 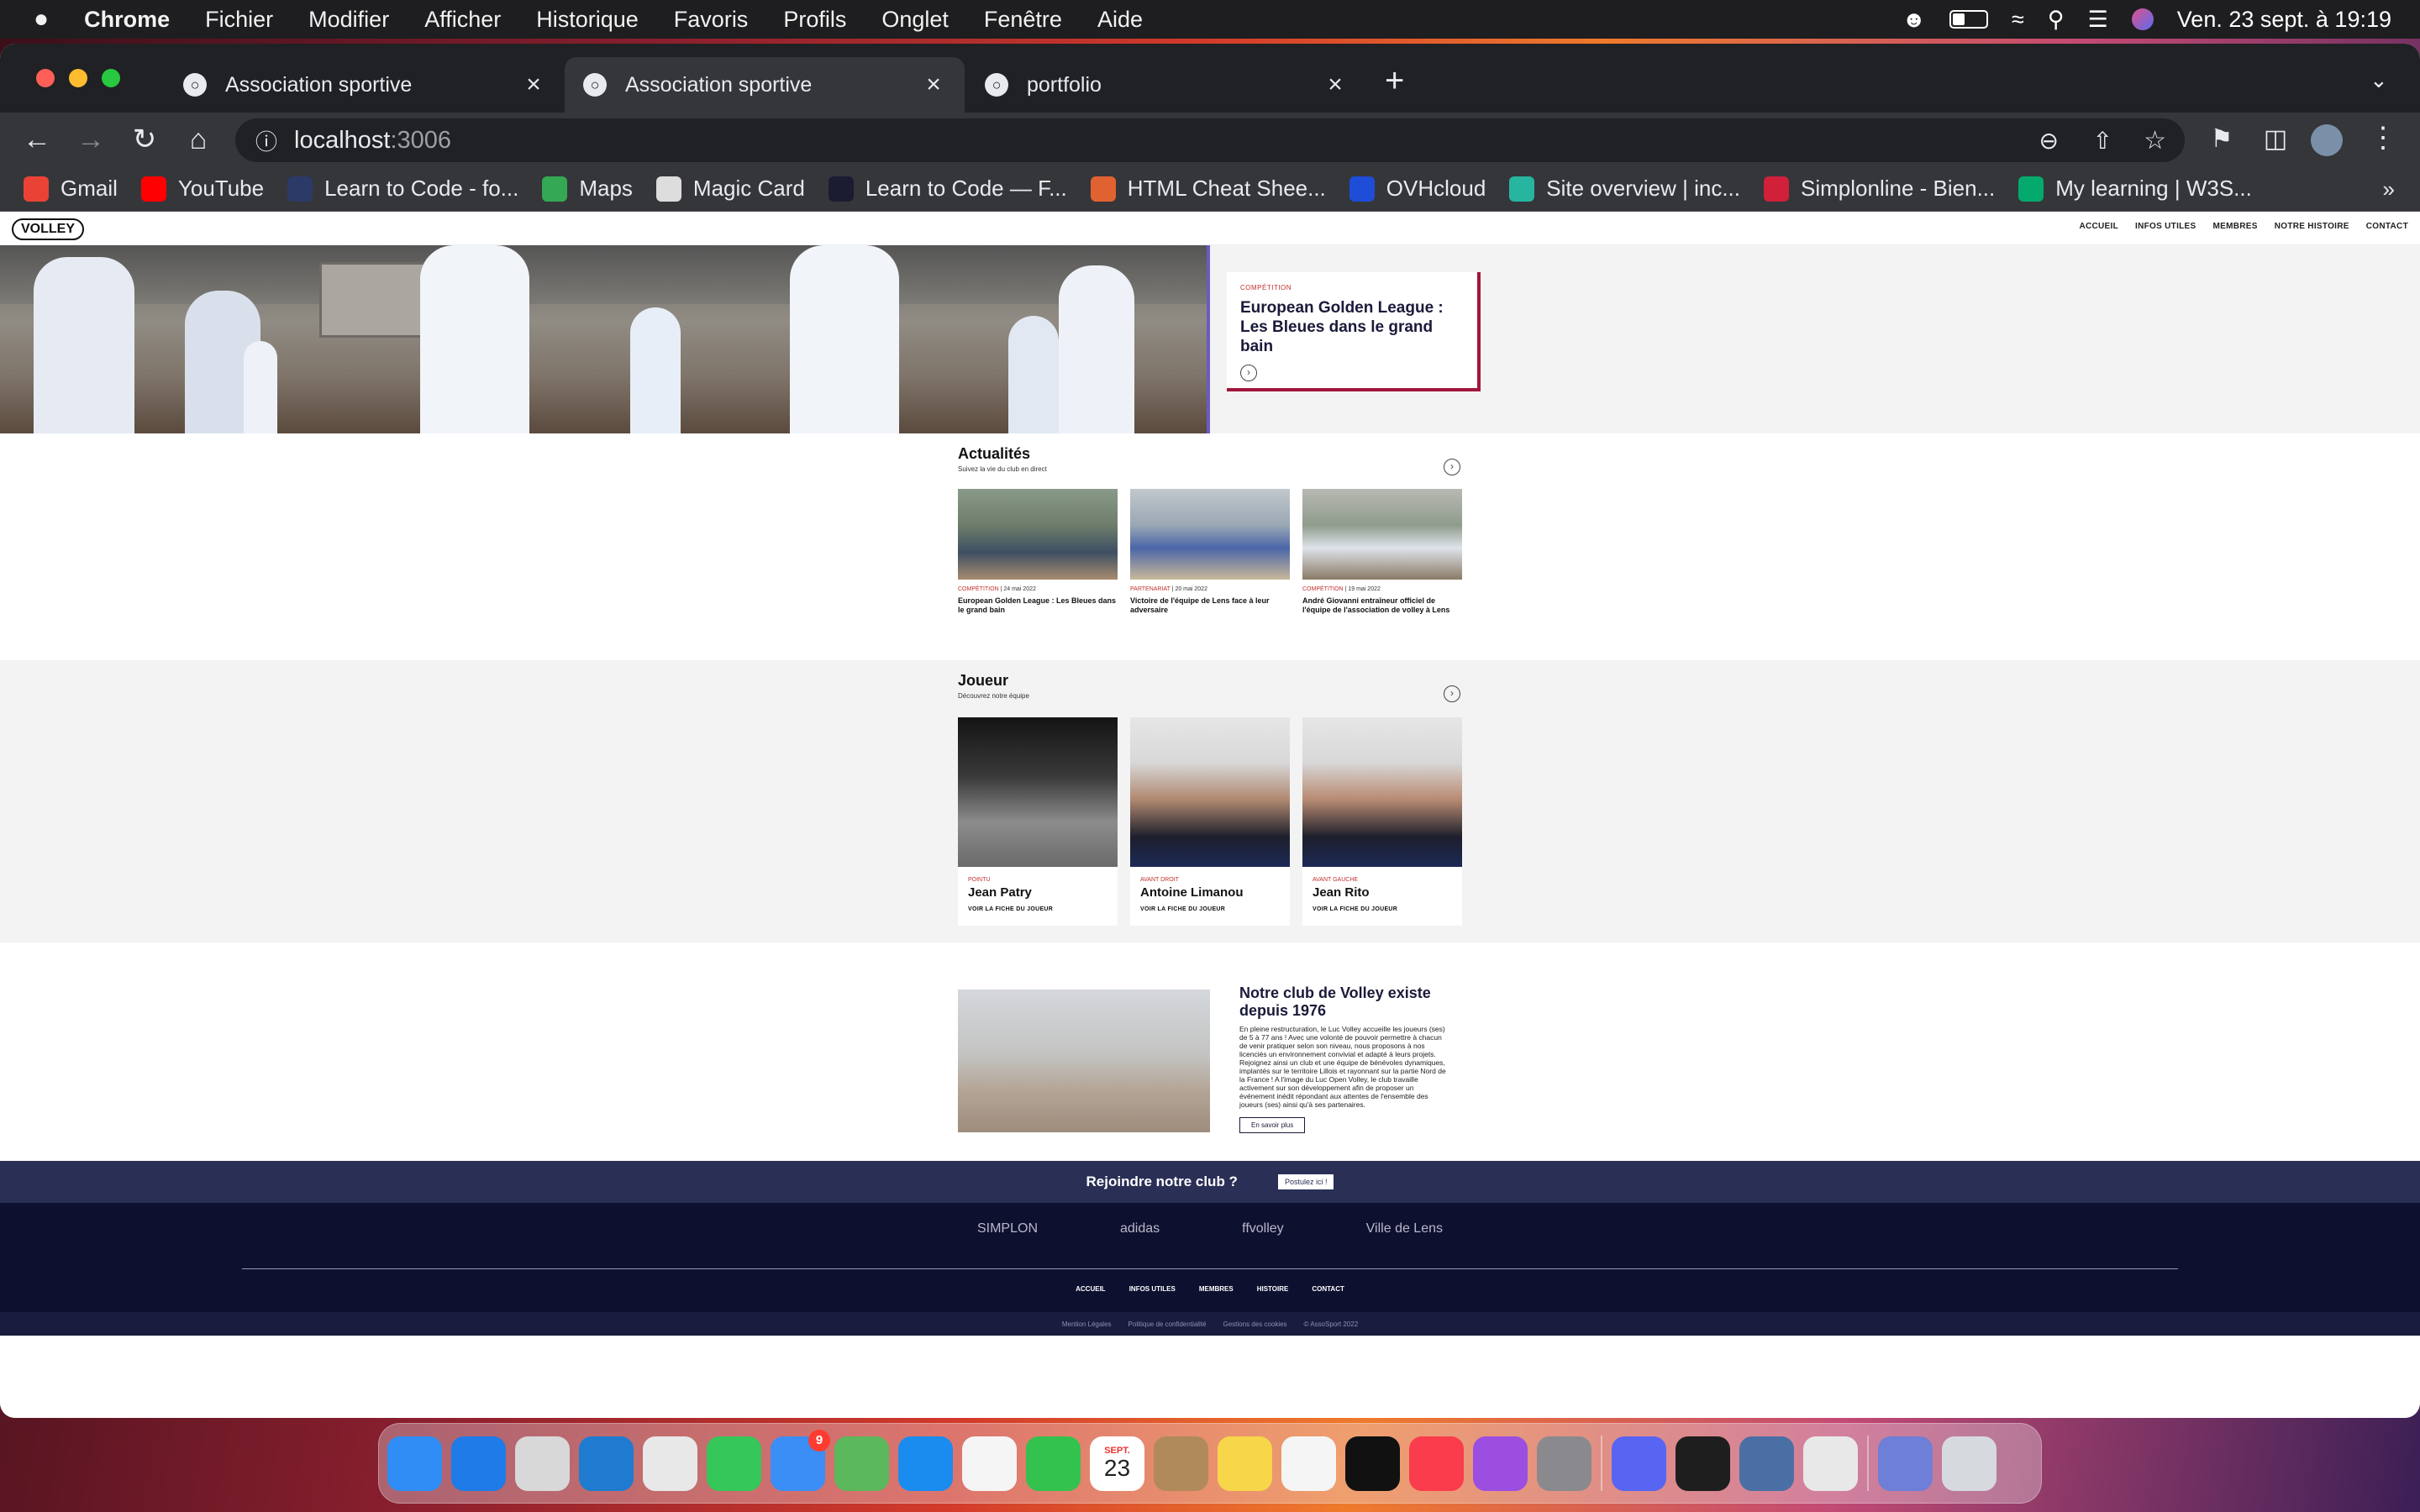 What do you see at coordinates (2049, 141) in the screenshot?
I see `zoom-icon: ⊖` at bounding box center [2049, 141].